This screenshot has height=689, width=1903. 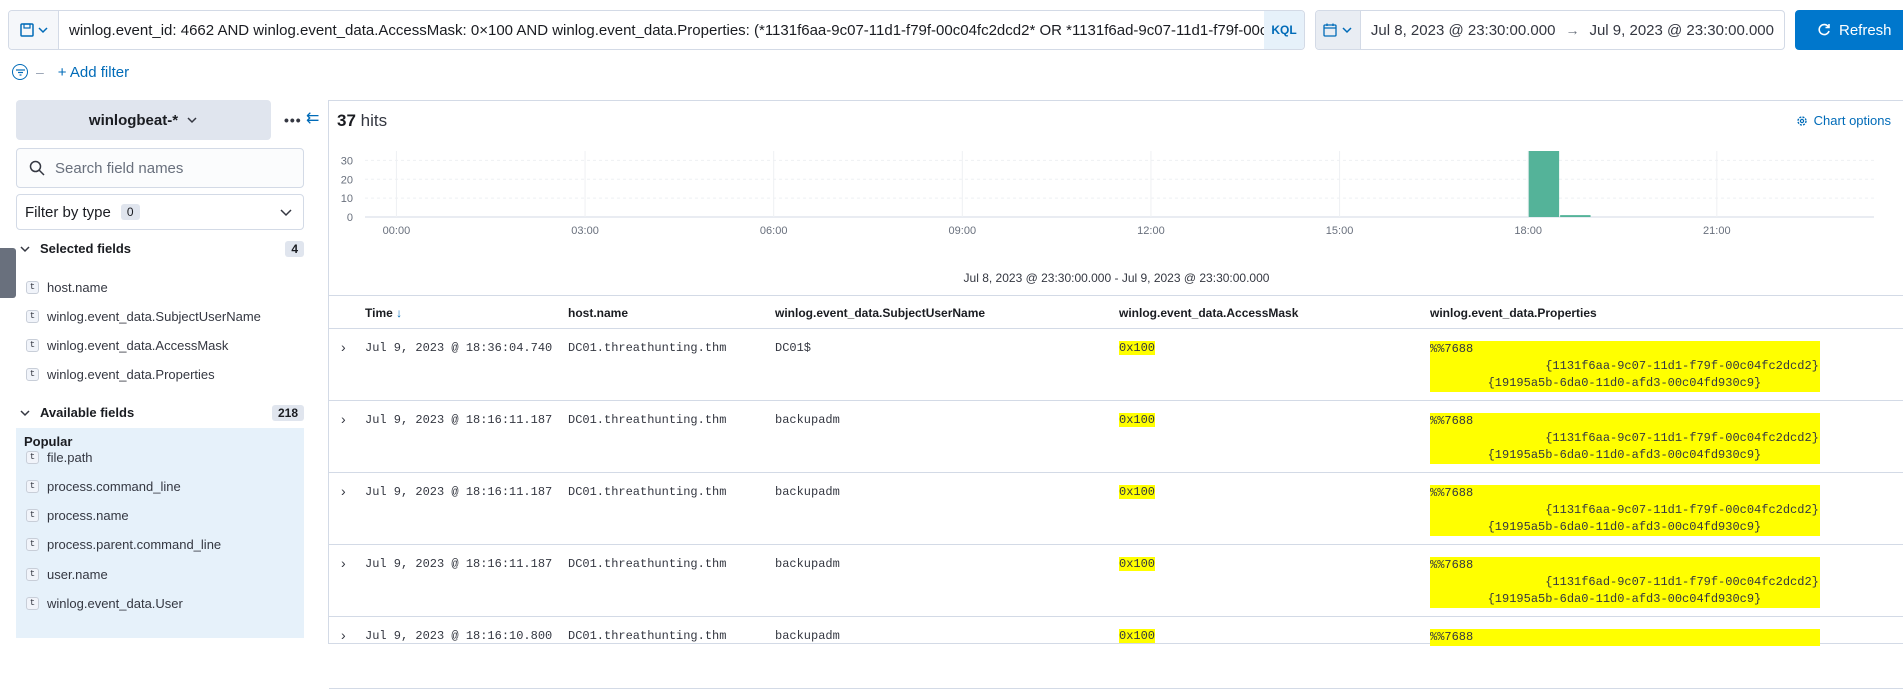 I want to click on filter-by-type-dropdown: Filter by type 0, so click(x=160, y=212).